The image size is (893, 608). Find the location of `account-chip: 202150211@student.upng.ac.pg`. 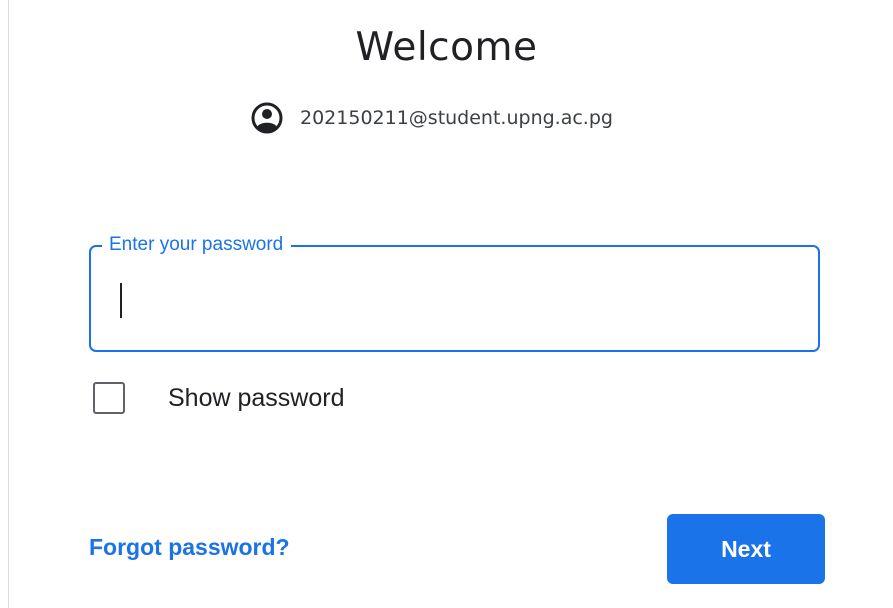

account-chip: 202150211@student.upng.ac.pg is located at coordinates (431, 118).